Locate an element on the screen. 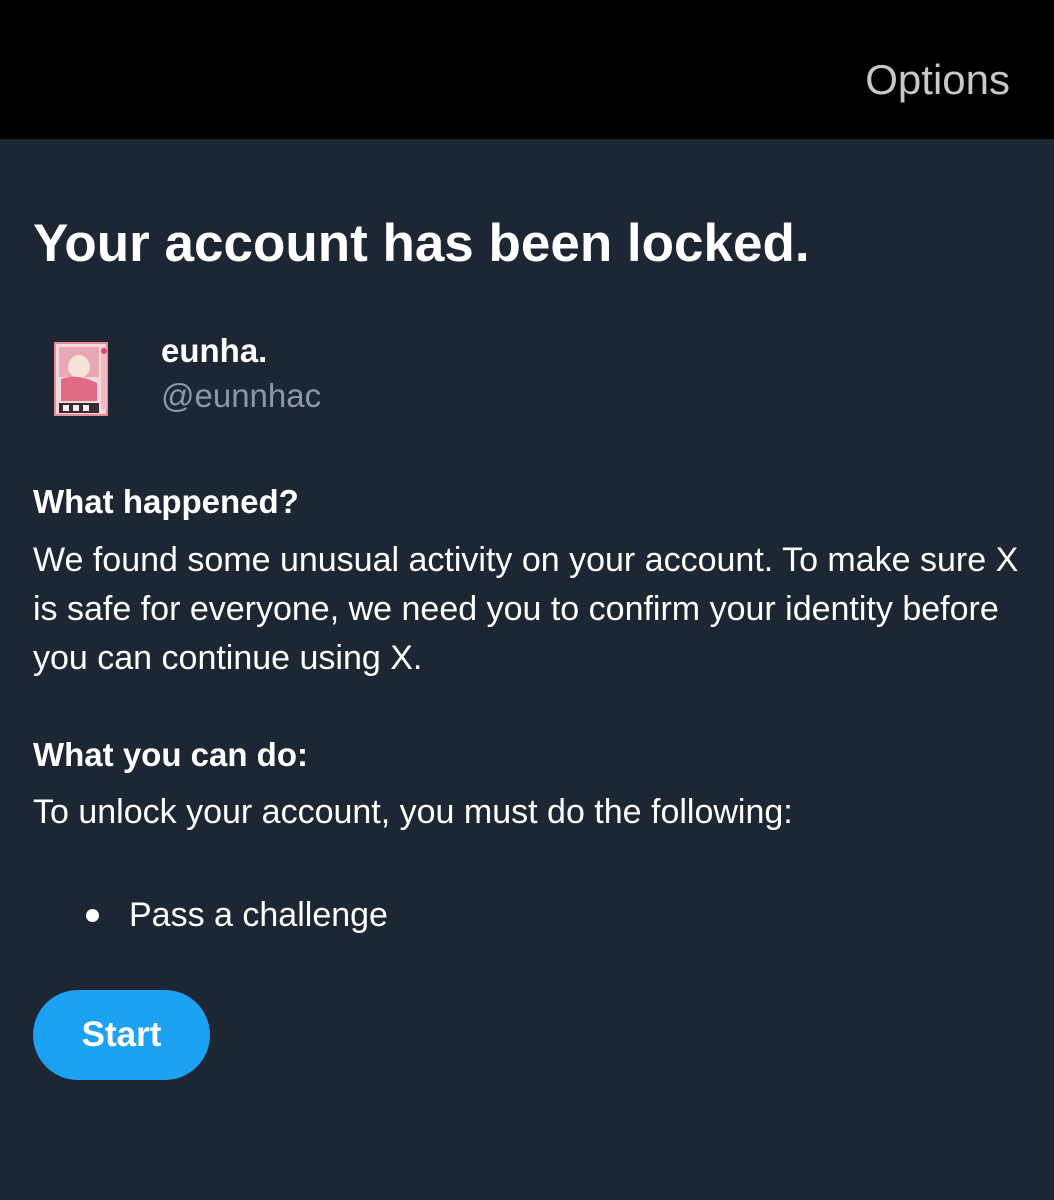  start-button: Start is located at coordinates (121, 1035).